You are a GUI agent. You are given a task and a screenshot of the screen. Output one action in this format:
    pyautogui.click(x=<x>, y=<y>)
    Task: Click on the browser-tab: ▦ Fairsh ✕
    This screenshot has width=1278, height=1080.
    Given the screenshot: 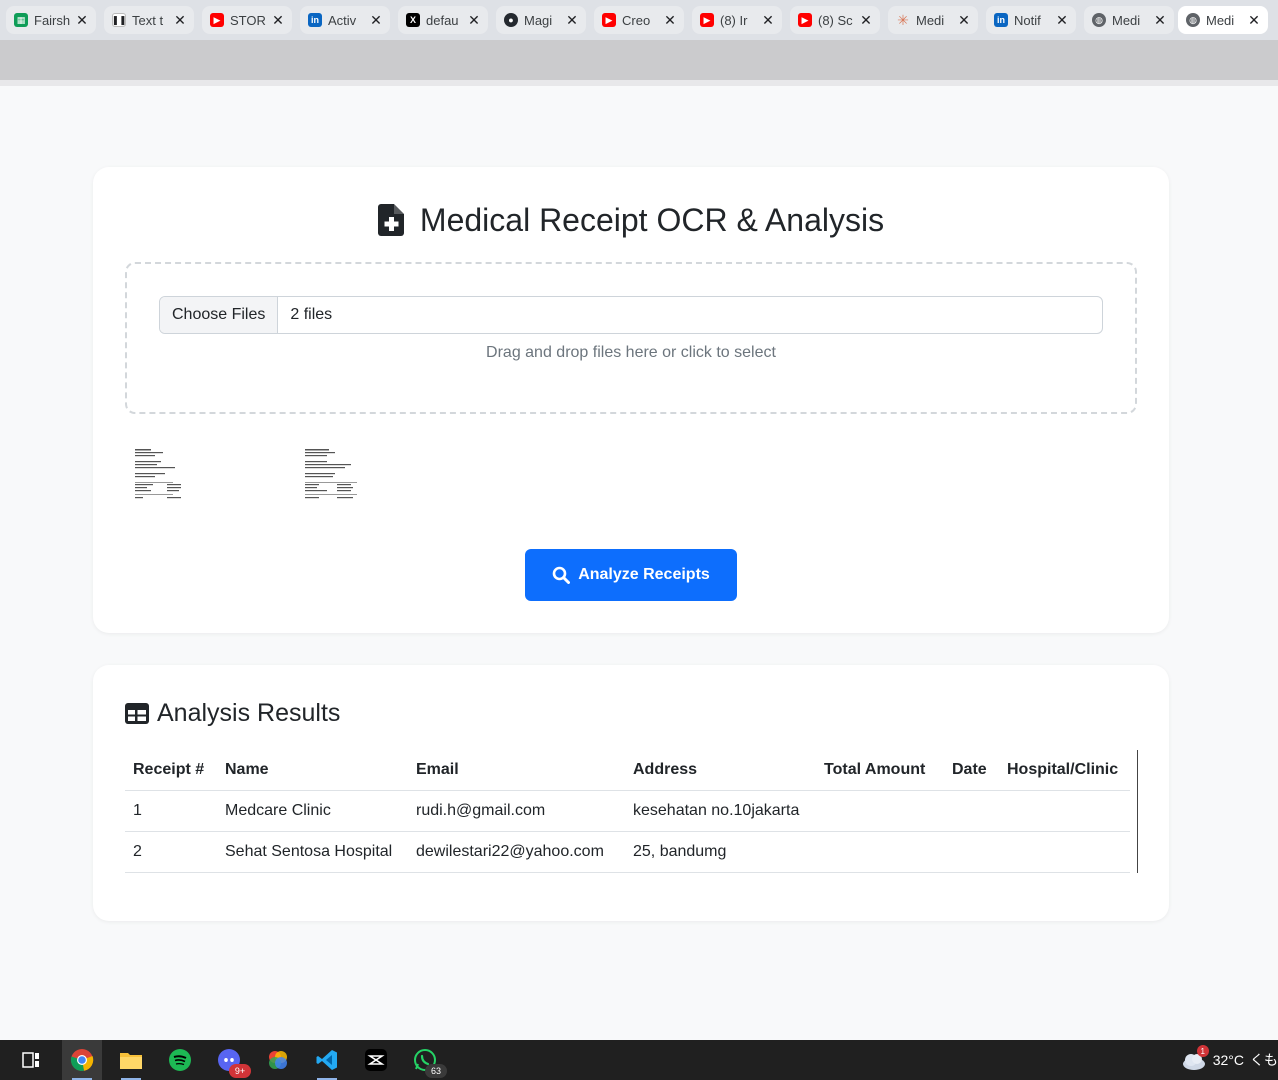 What is the action you would take?
    pyautogui.click(x=51, y=20)
    